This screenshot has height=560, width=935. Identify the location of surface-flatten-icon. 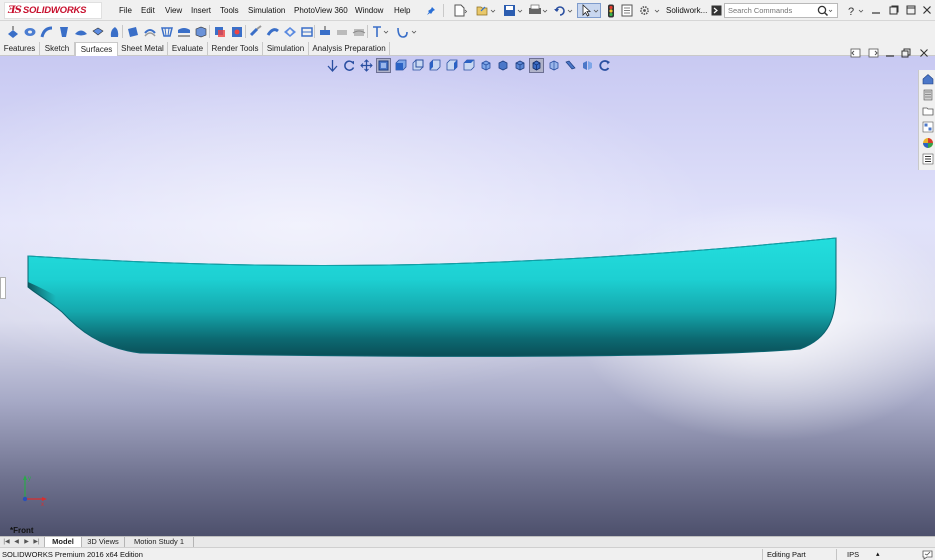
(183, 31).